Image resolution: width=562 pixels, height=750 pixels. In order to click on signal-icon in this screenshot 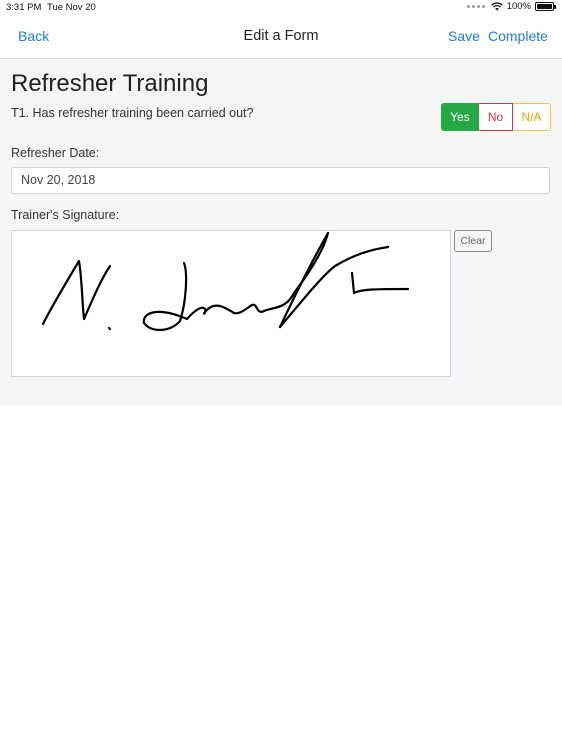, I will do `click(475, 6)`.